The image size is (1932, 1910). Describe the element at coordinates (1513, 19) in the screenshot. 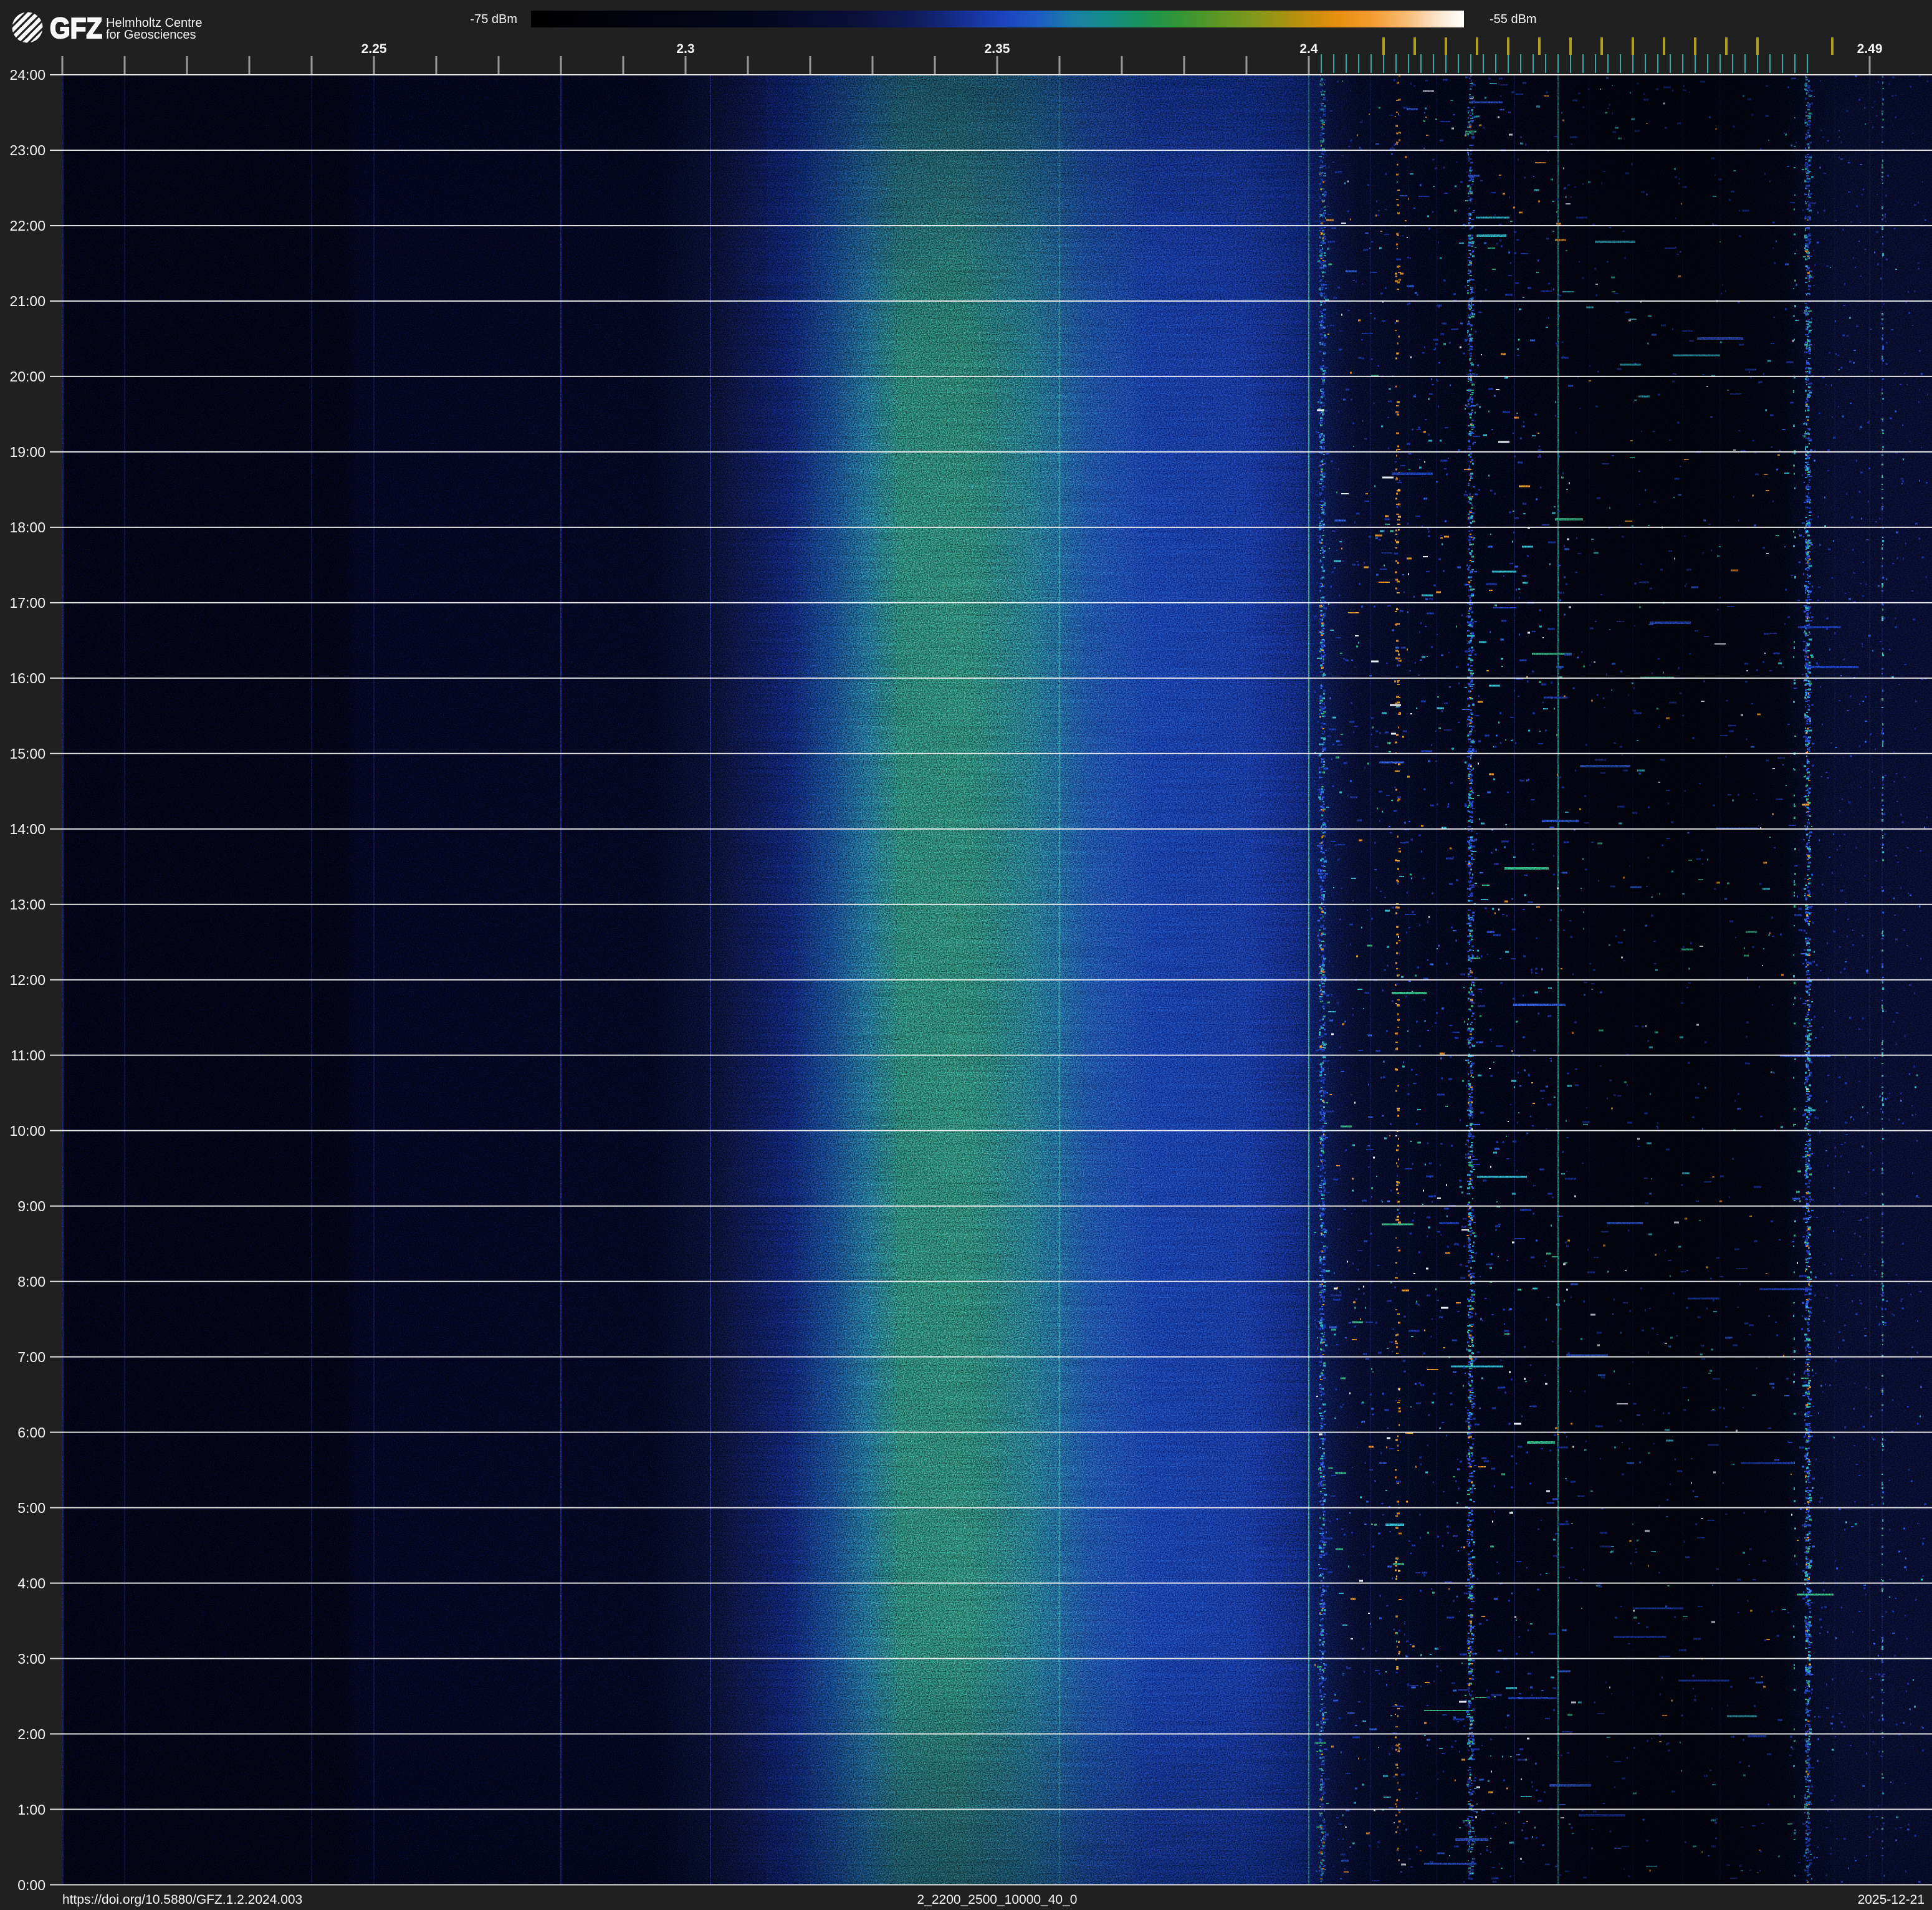

I see `svg-text: -55 dBm` at that location.